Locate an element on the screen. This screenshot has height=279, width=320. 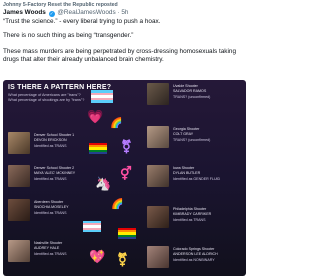
rainbow-heart-icon: 💗 is located at coordinates (95, 116).